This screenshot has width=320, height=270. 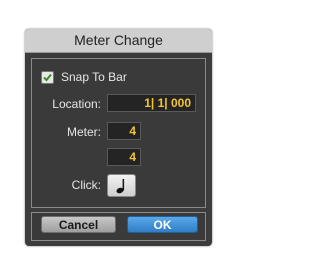 I want to click on location-label: Location:, so click(x=76, y=104).